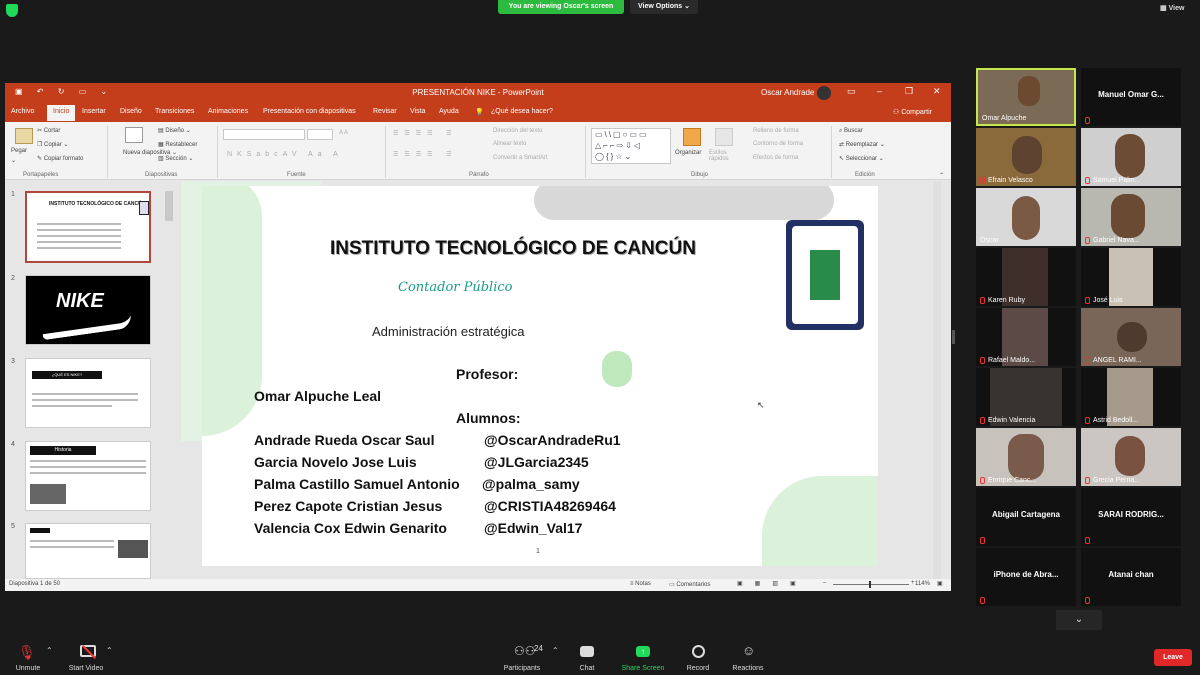 The image size is (1200, 675). Describe the element at coordinates (520, 158) in the screenshot. I see `smartart-button: Convertir a SmartArt` at that location.